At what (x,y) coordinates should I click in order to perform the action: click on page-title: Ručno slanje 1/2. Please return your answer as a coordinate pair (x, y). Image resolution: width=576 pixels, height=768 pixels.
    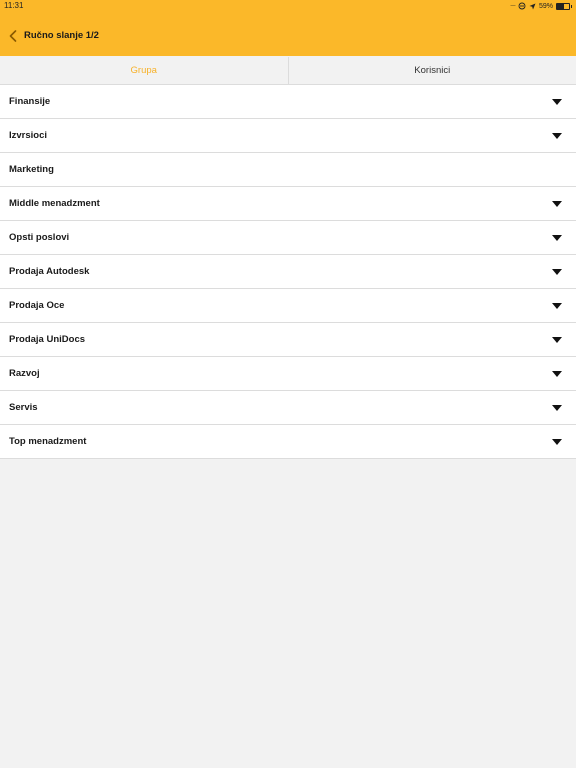
    Looking at the image, I should click on (61, 35).